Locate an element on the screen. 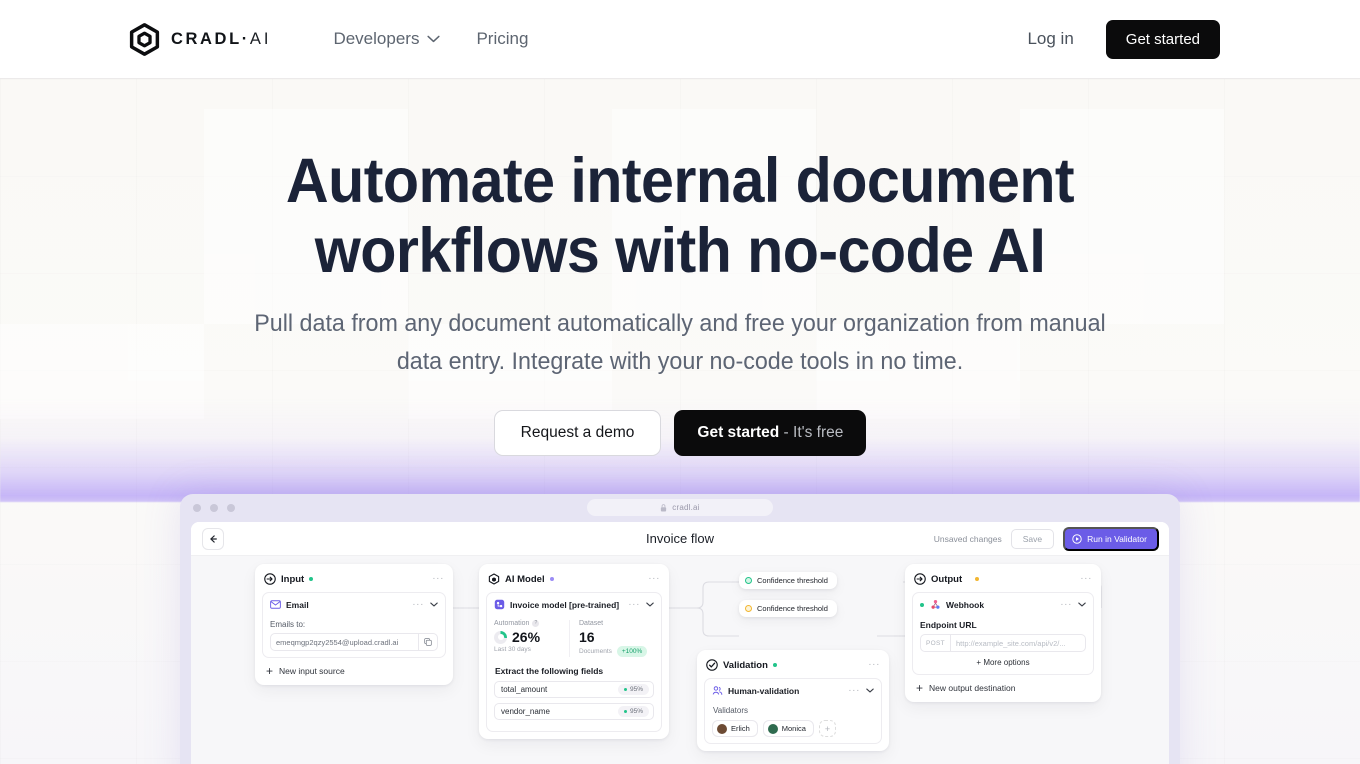 This screenshot has height=764, width=1360. extract-field-row: total_amount 95% is located at coordinates (574, 689).